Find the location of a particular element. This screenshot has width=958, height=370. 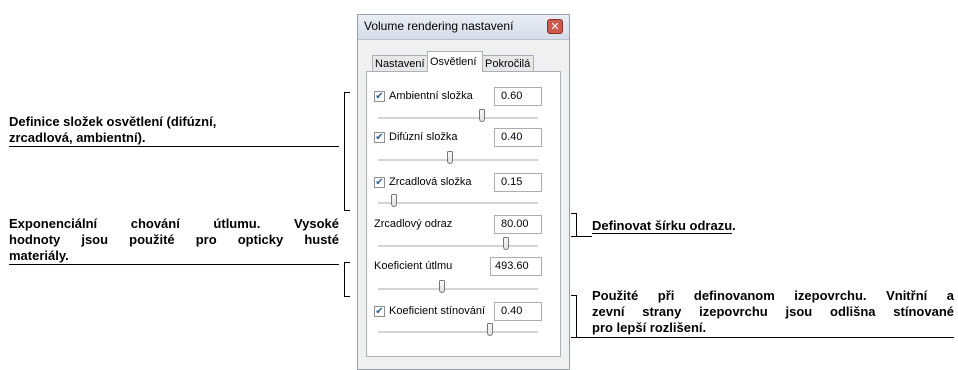

reflection-value-field: 80.00 is located at coordinates (518, 224).